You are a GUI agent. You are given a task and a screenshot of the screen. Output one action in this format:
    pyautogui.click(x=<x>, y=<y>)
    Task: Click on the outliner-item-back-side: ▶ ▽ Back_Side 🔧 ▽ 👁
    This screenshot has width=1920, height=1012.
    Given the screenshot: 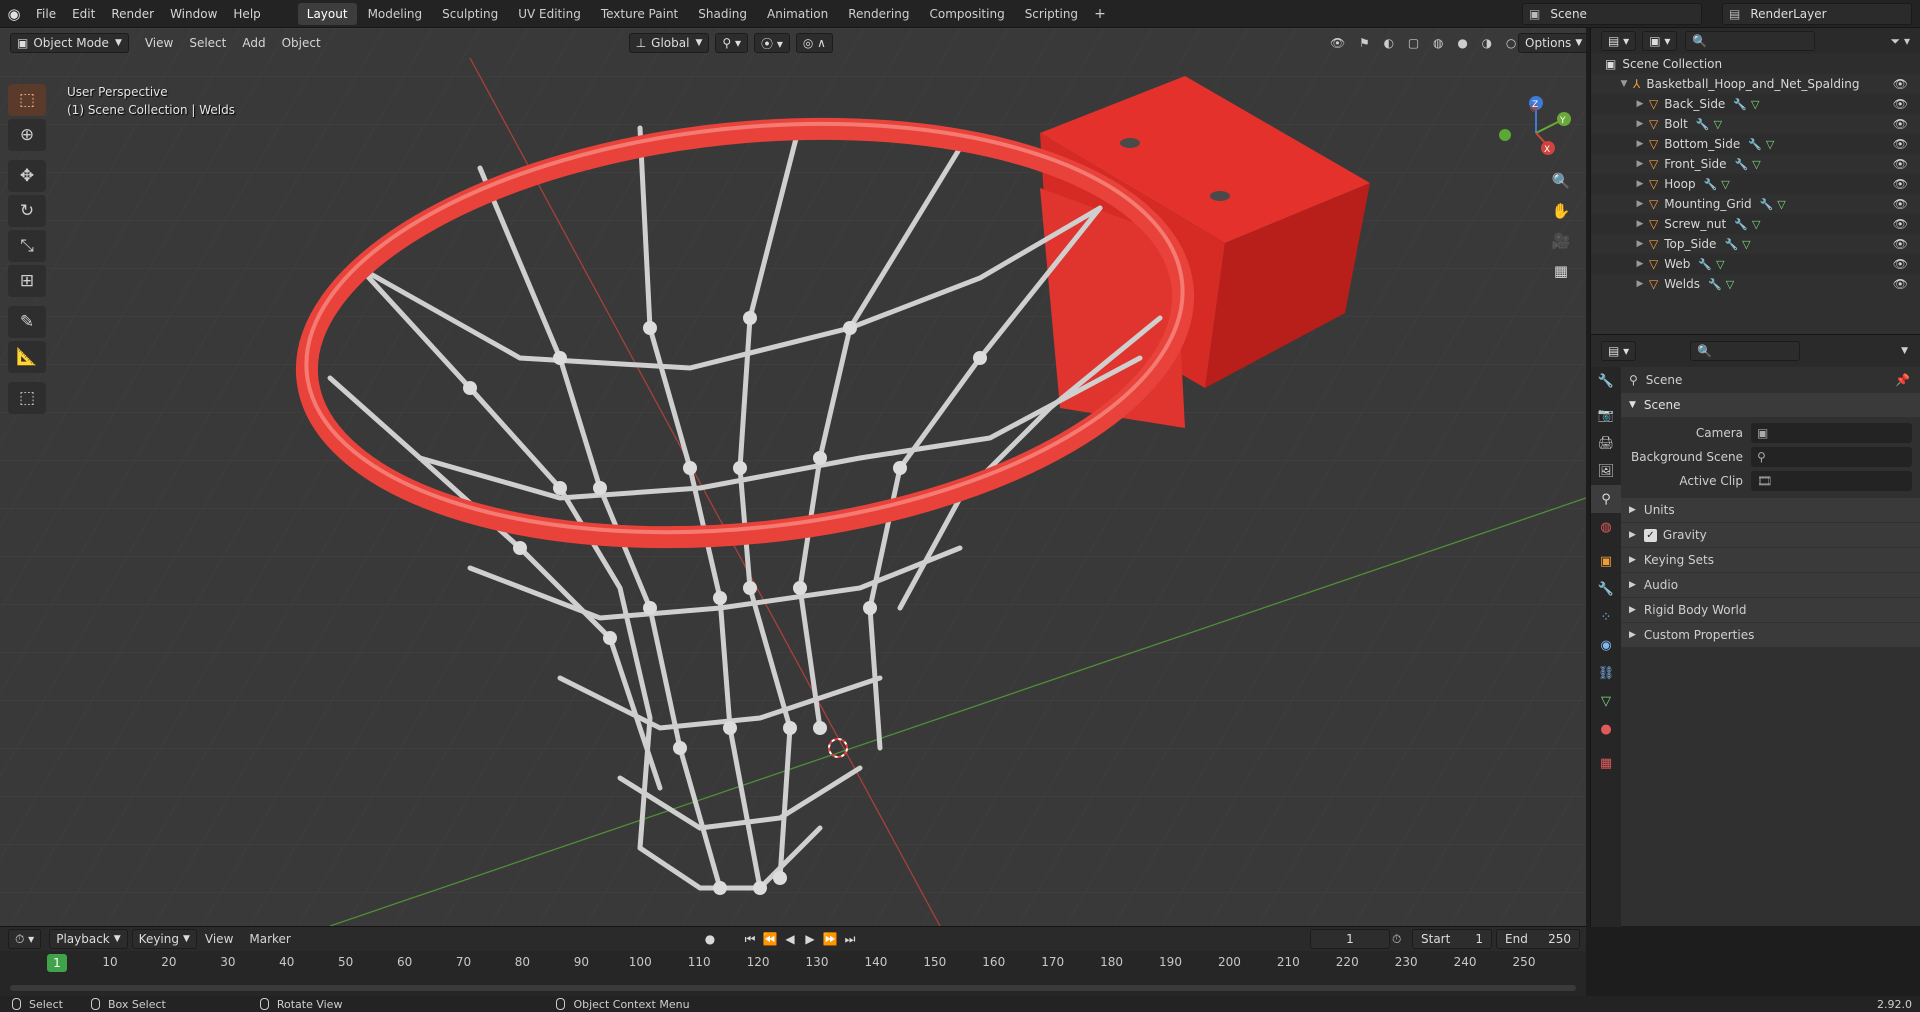 What is the action you would take?
    pyautogui.click(x=1755, y=104)
    